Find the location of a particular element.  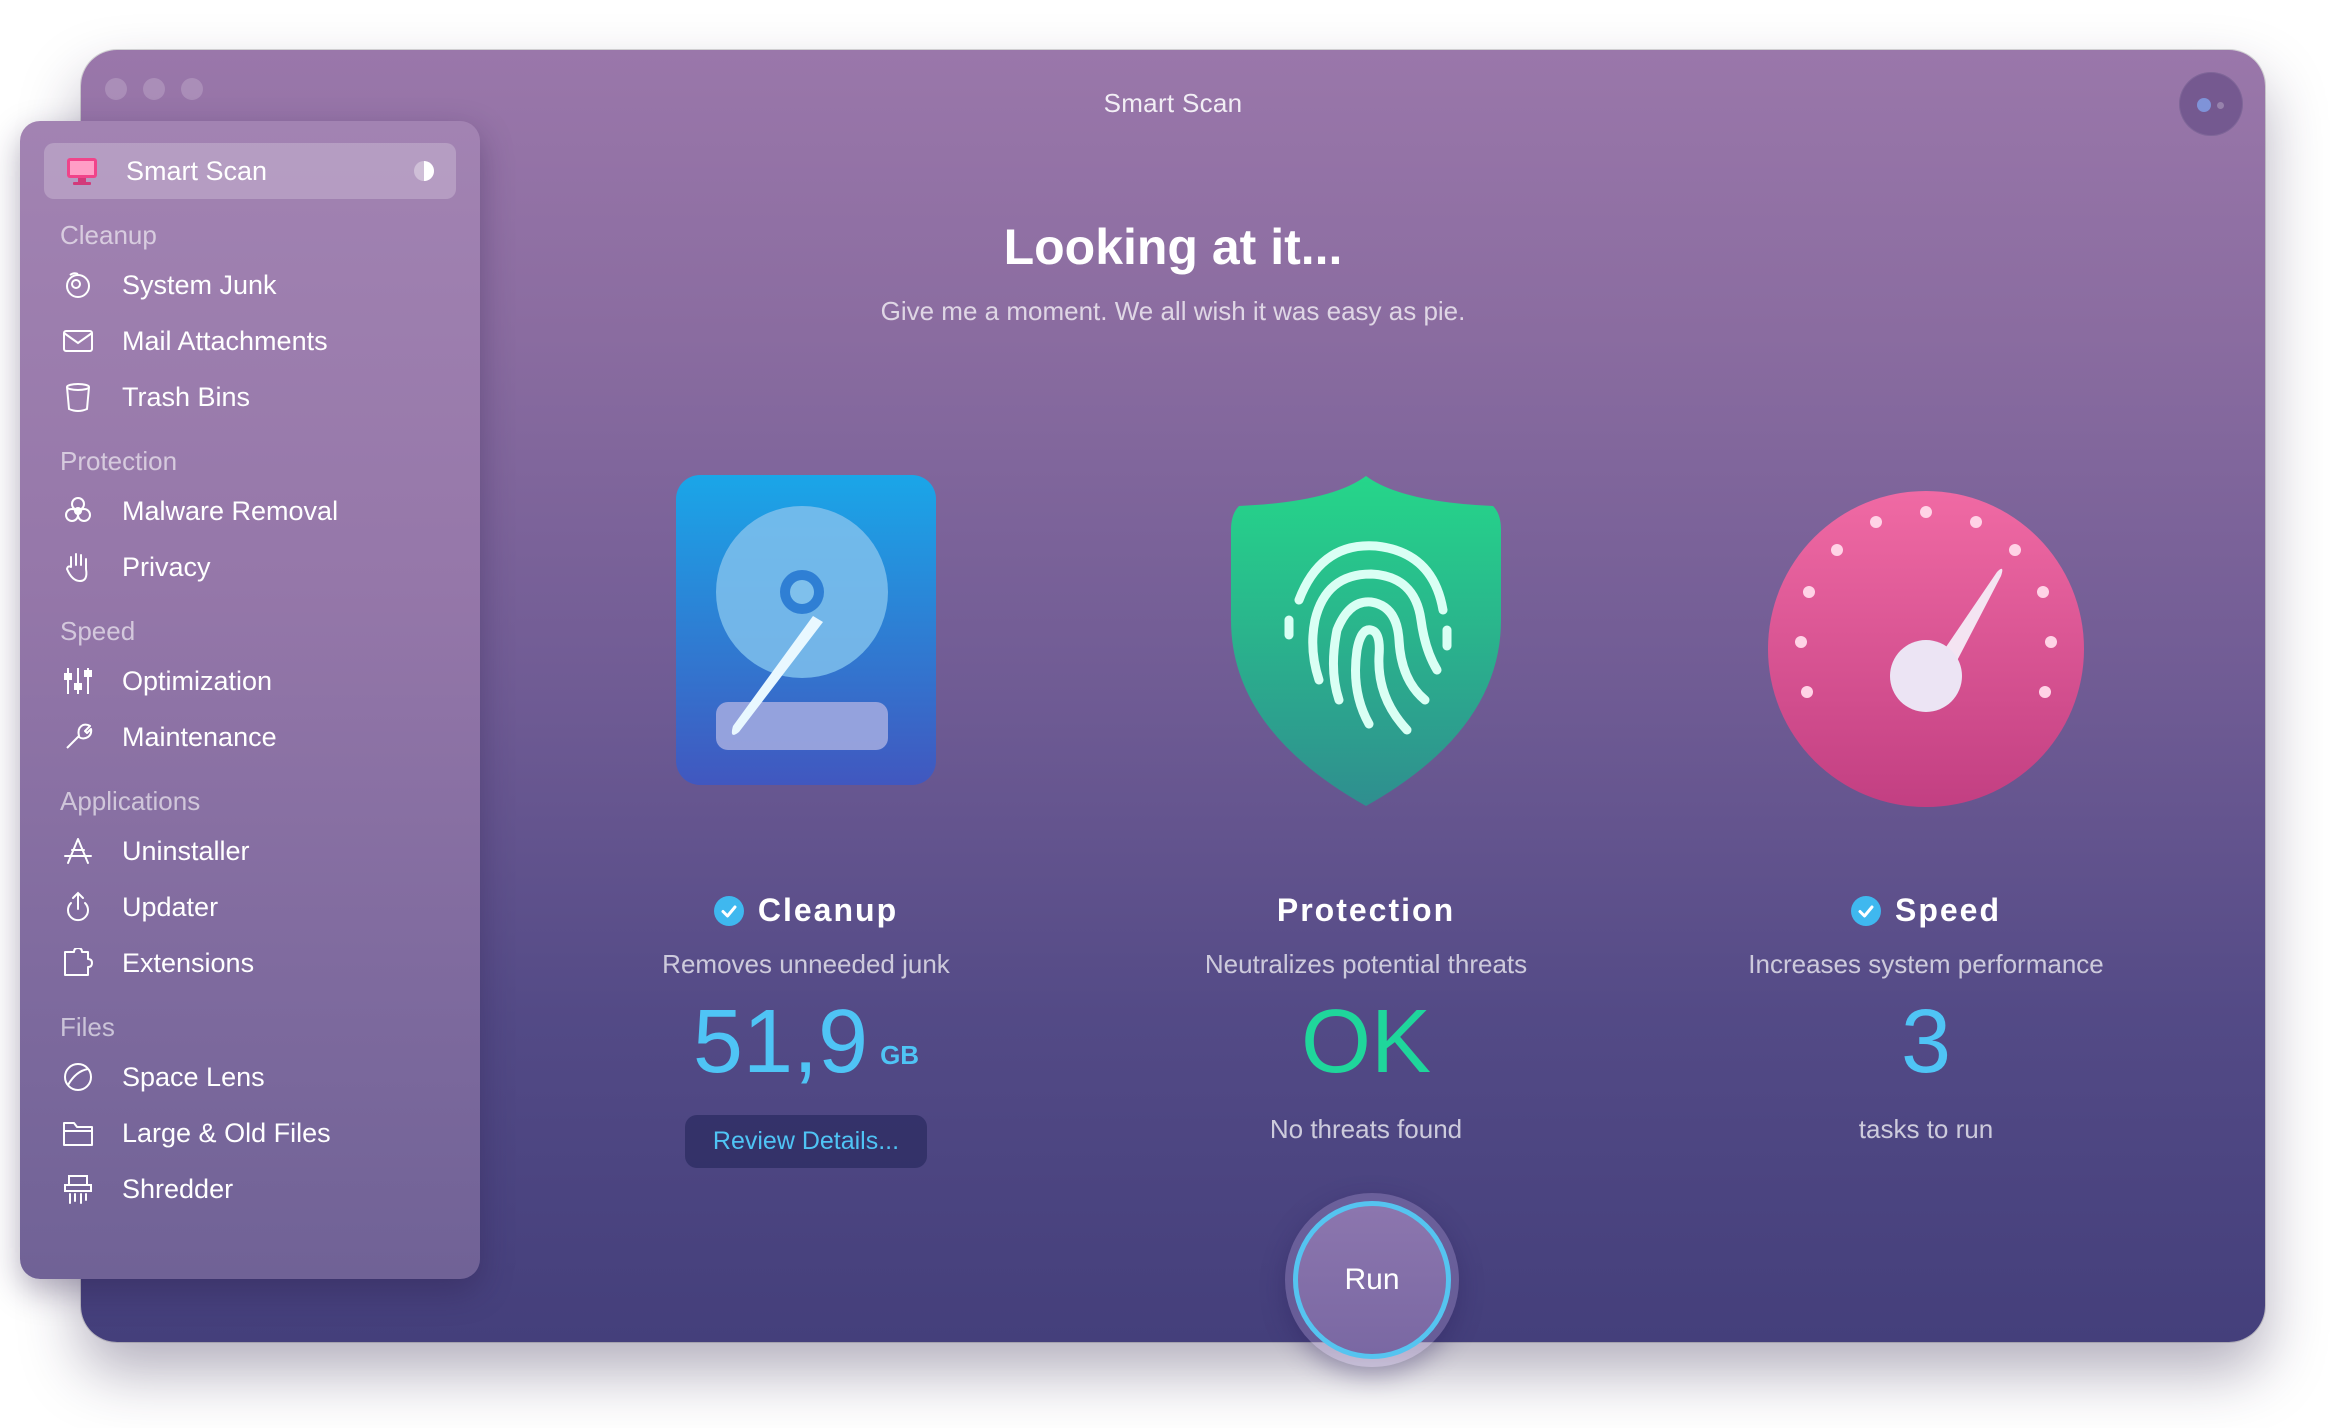

sidebar-item-label: System Junk is located at coordinates (199, 284).